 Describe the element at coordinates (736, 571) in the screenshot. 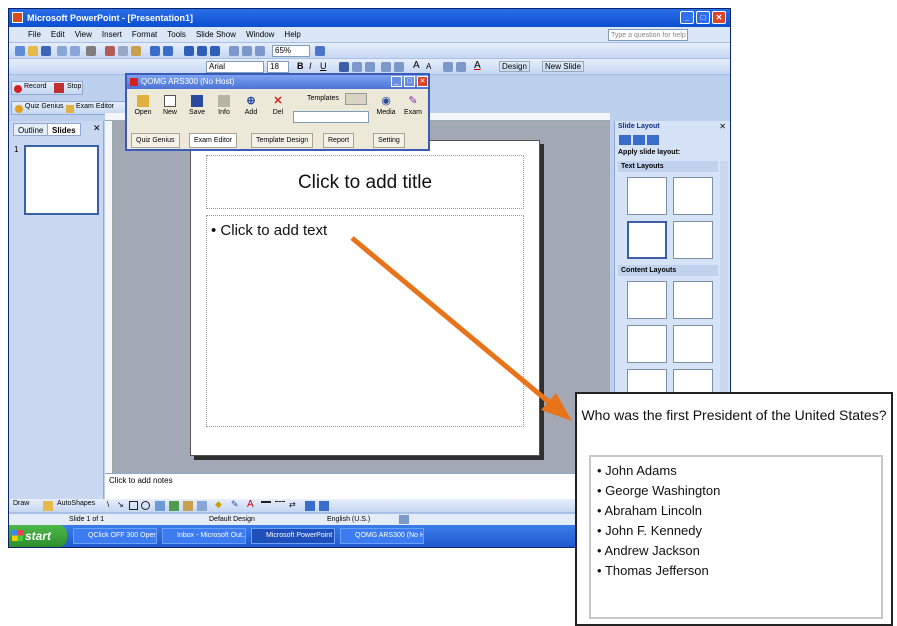

I see `answer-item: Thomas Jefferson` at that location.